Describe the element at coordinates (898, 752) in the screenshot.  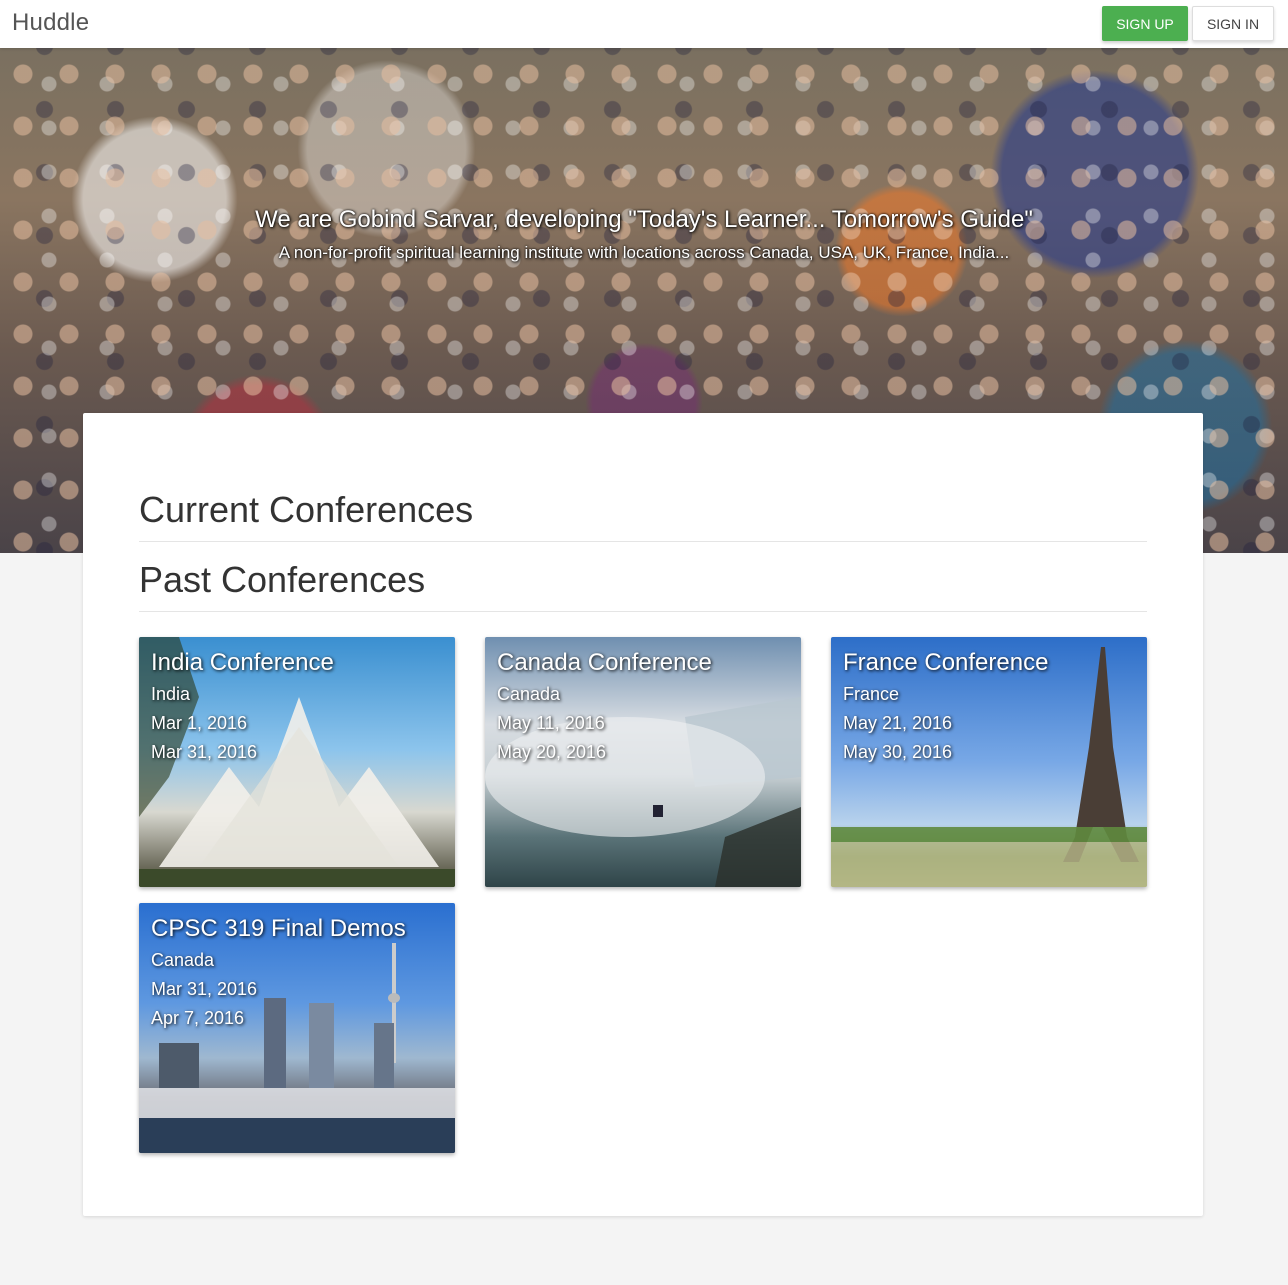
I see `conference-end-date: May 30, 2016` at that location.